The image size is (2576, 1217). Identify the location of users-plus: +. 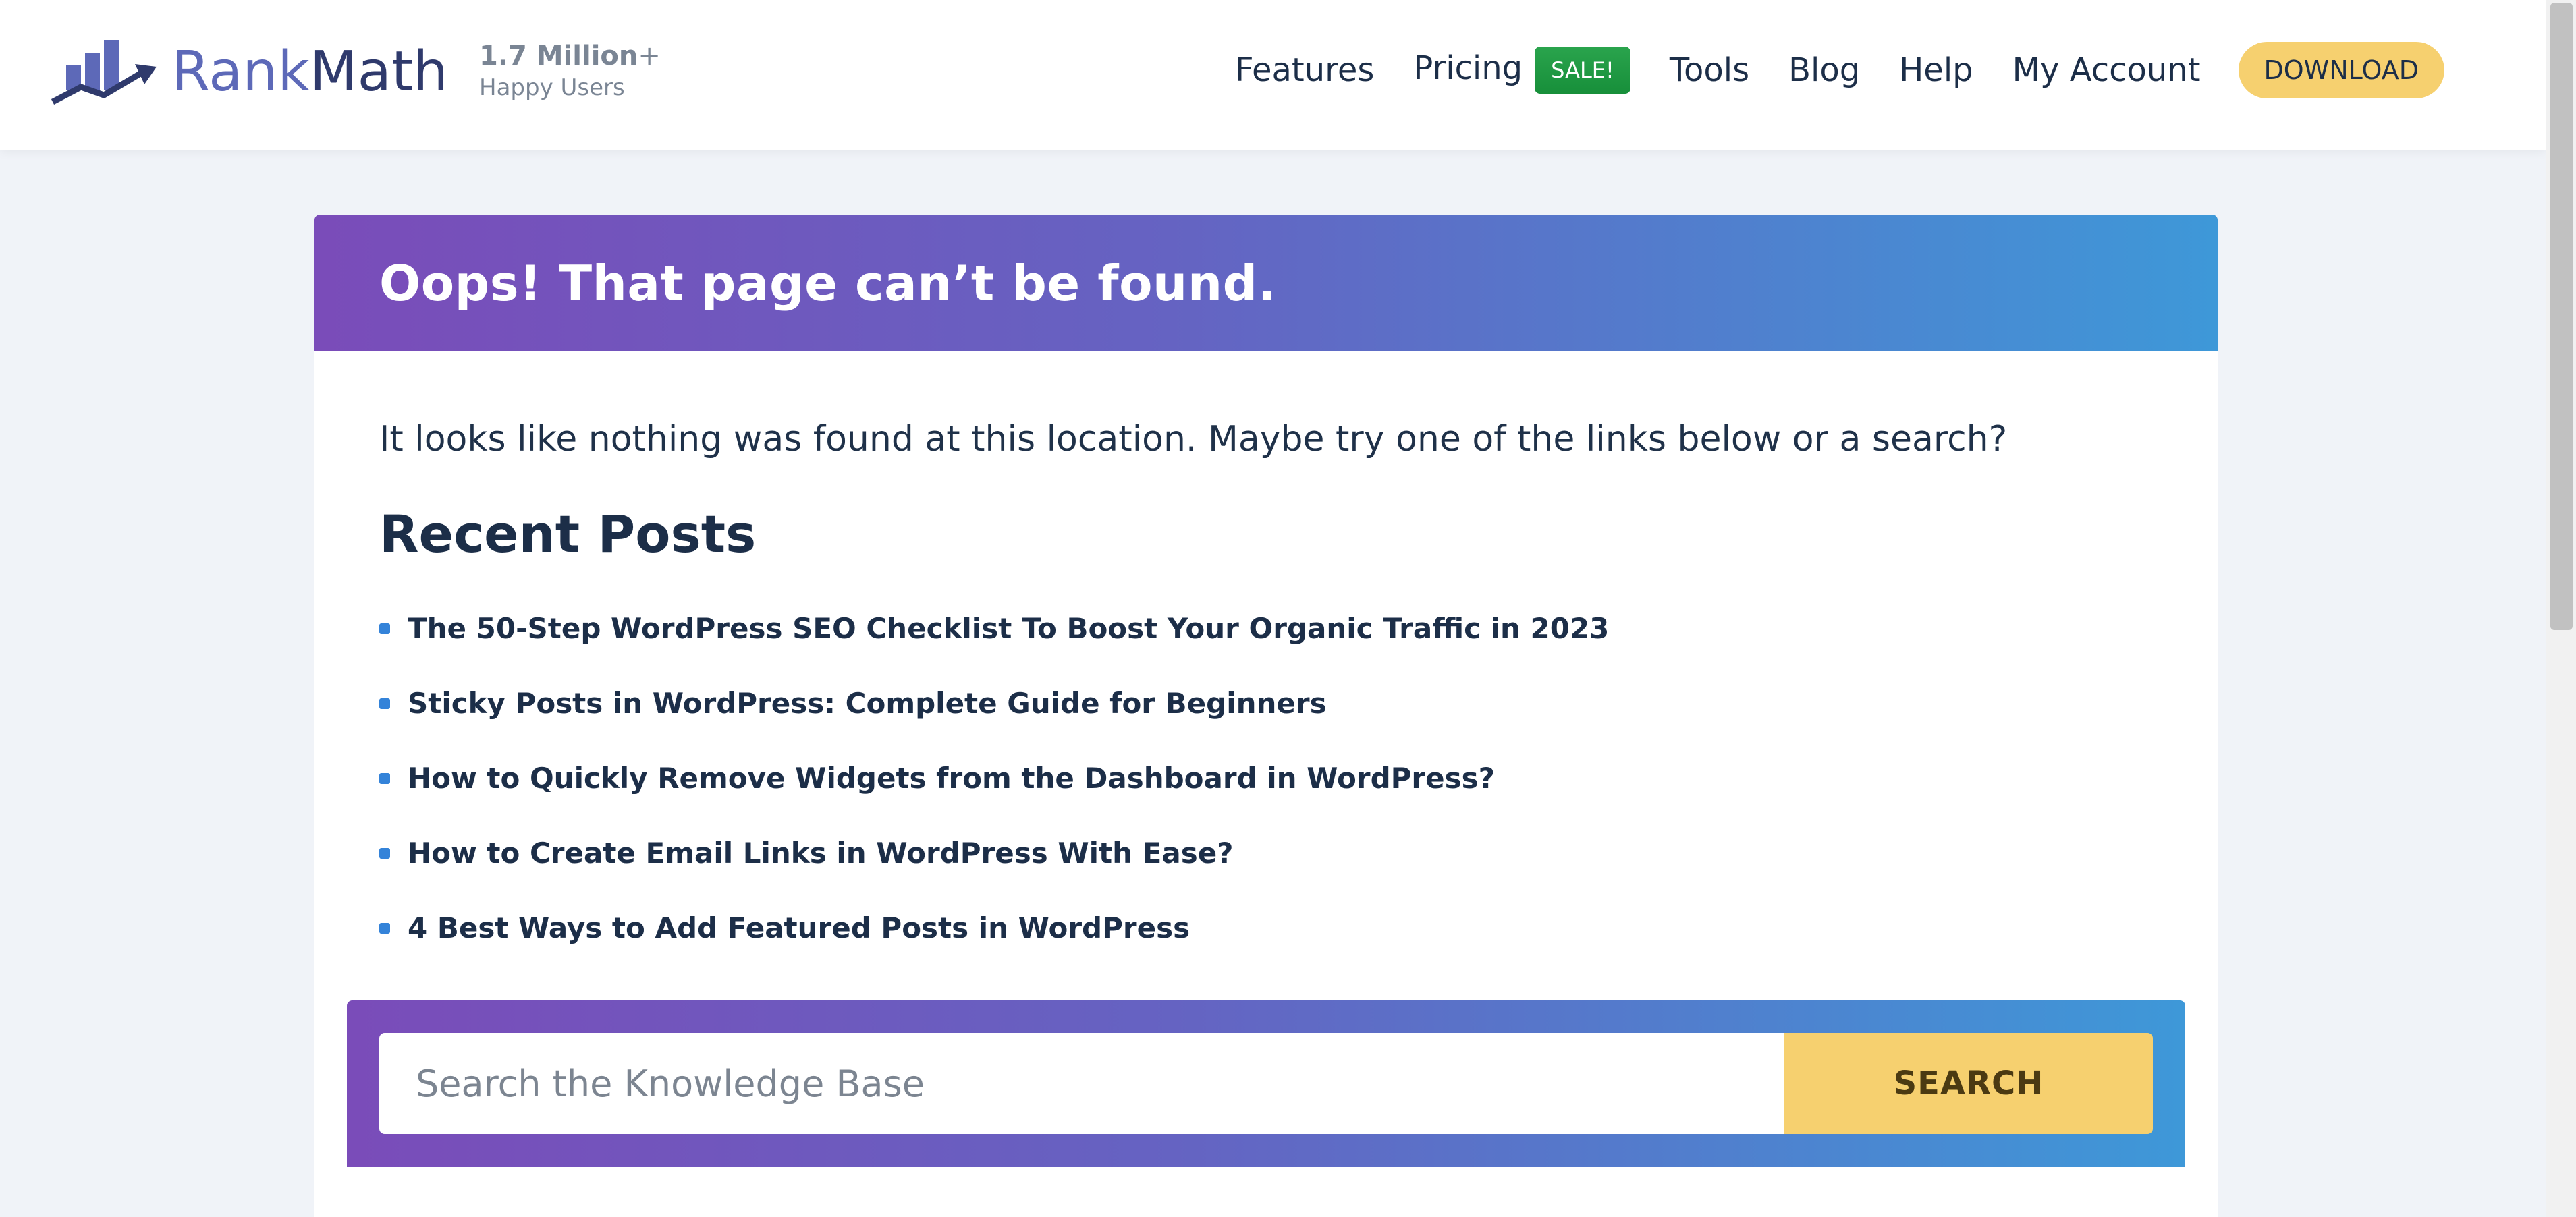
(649, 56).